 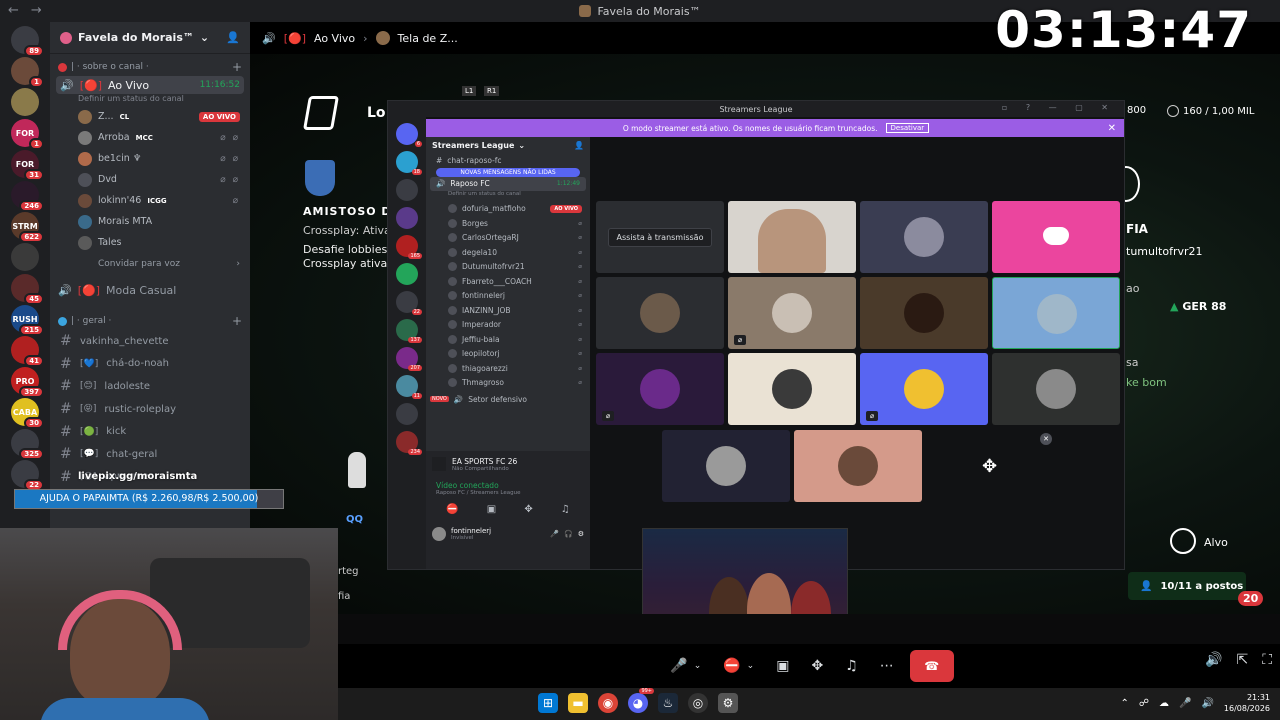 I want to click on inner-server-icon: 6, so click(x=409, y=135).